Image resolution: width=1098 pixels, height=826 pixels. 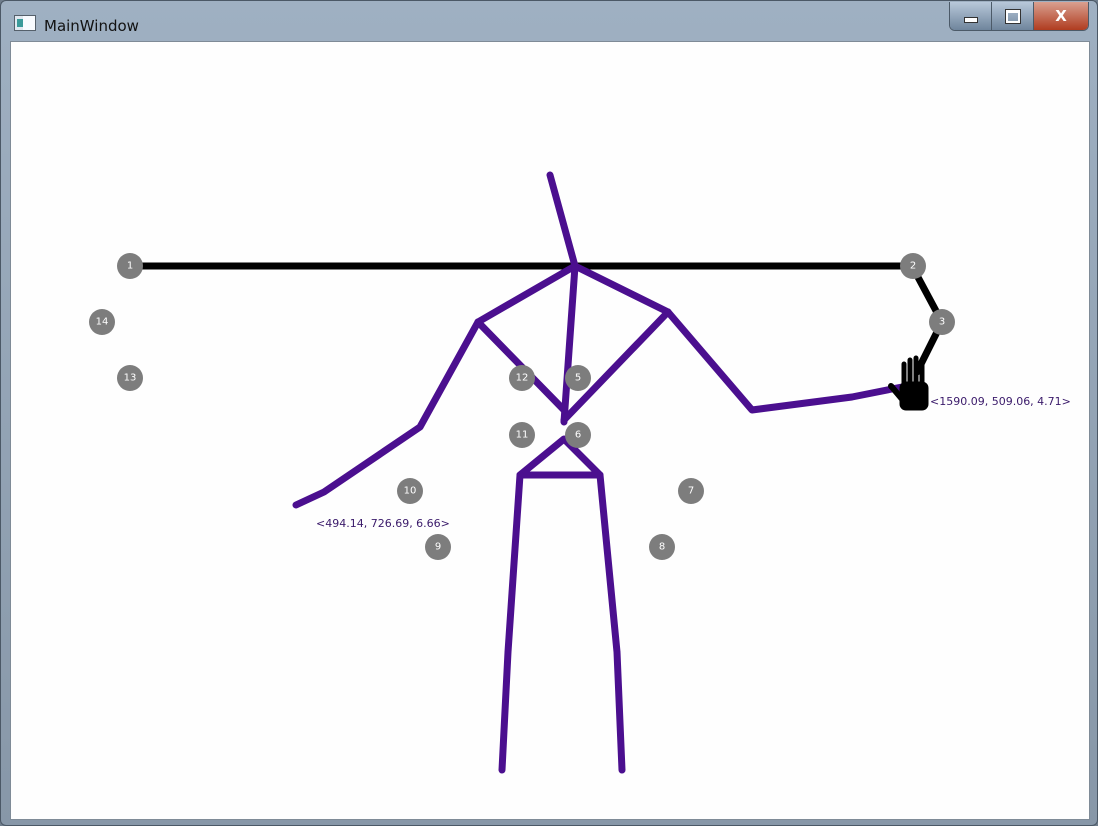 I want to click on joint-3-label: 3, so click(x=942, y=322).